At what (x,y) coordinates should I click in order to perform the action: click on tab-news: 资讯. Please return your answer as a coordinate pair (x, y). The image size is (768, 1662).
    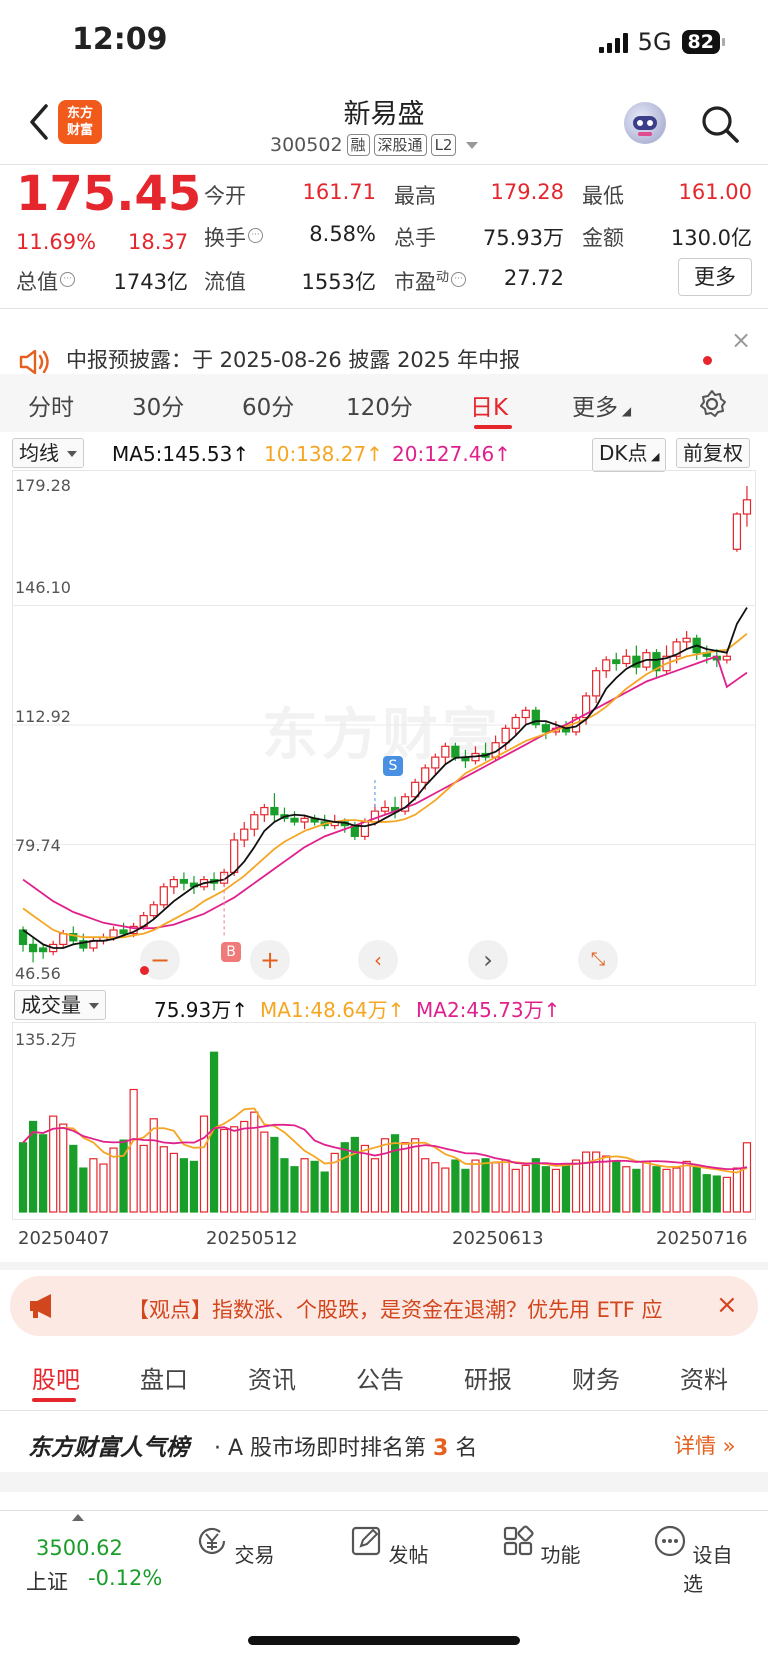
    Looking at the image, I should click on (272, 1377).